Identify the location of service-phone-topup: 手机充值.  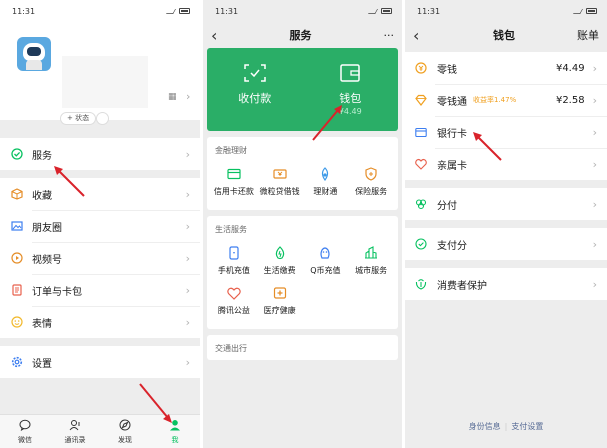
(234, 261).